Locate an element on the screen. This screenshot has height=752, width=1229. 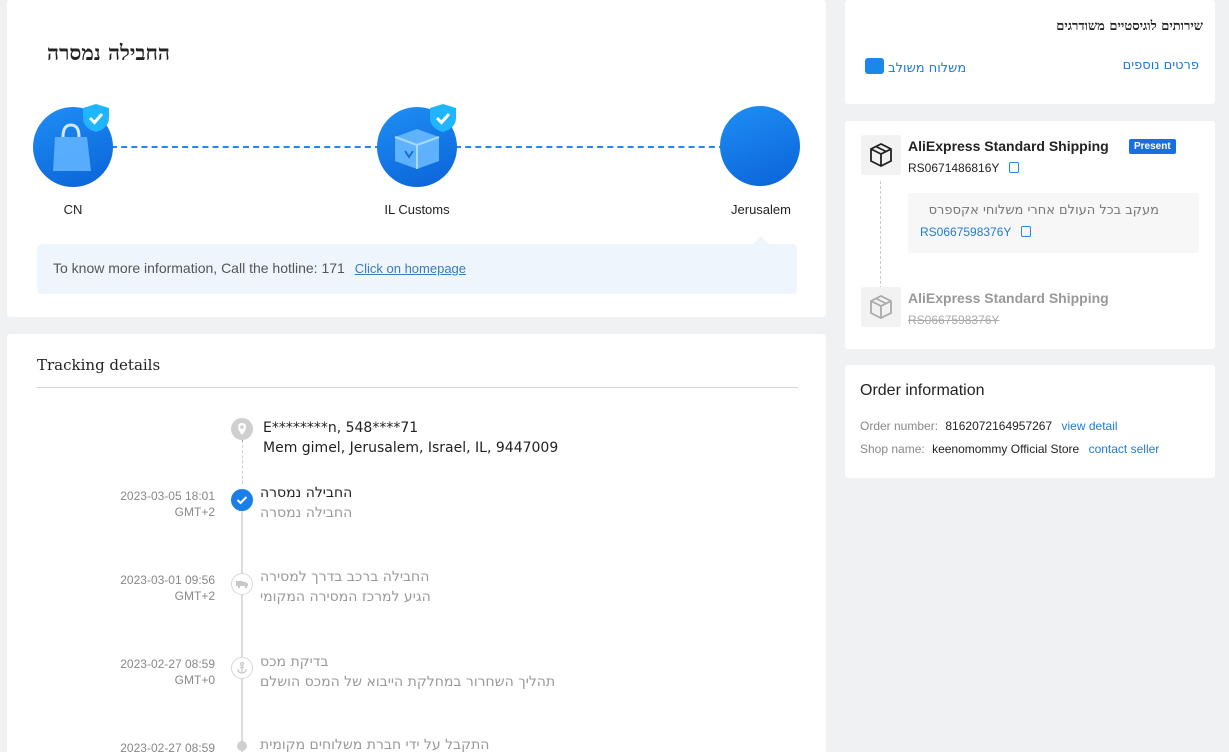
combined-shipping-link: משלוח משולב is located at coordinates (913, 67).